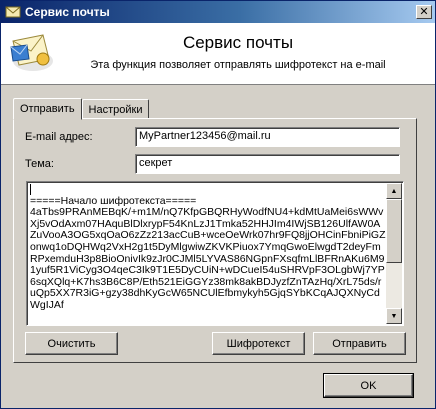 This screenshot has width=436, height=409. I want to click on clear-button: Очистить, so click(71, 343).